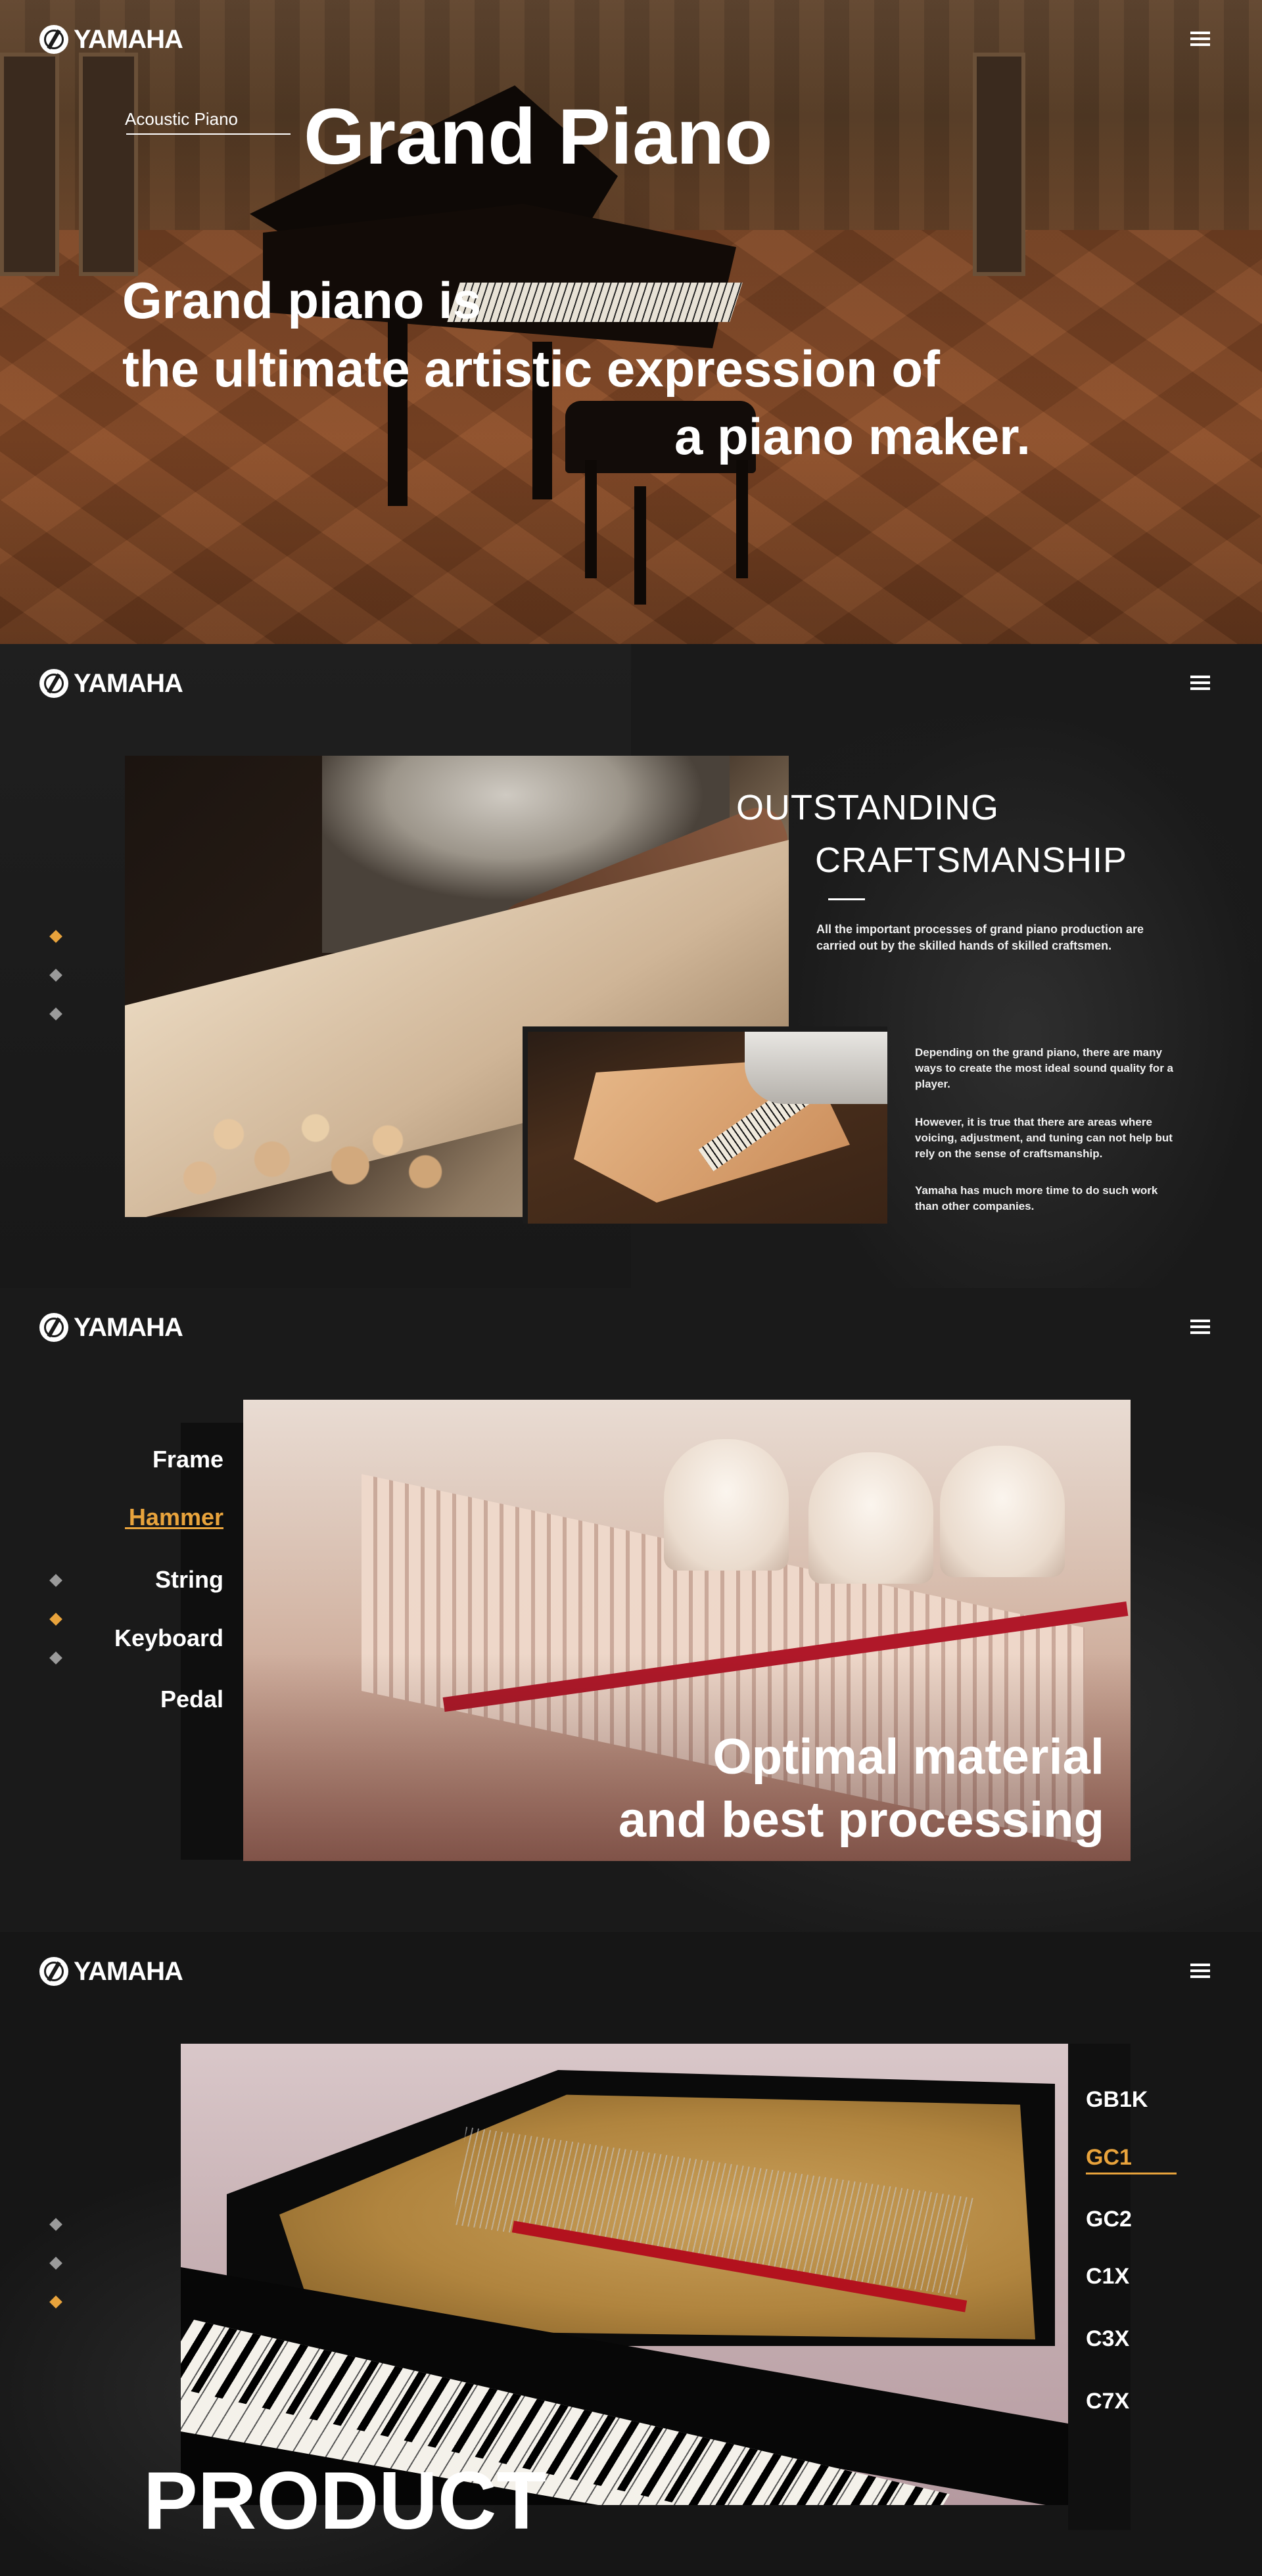 The width and height of the screenshot is (1262, 2576). Describe the element at coordinates (852, 436) in the screenshot. I see `hero-tagline-line3: a piano maker.` at that location.